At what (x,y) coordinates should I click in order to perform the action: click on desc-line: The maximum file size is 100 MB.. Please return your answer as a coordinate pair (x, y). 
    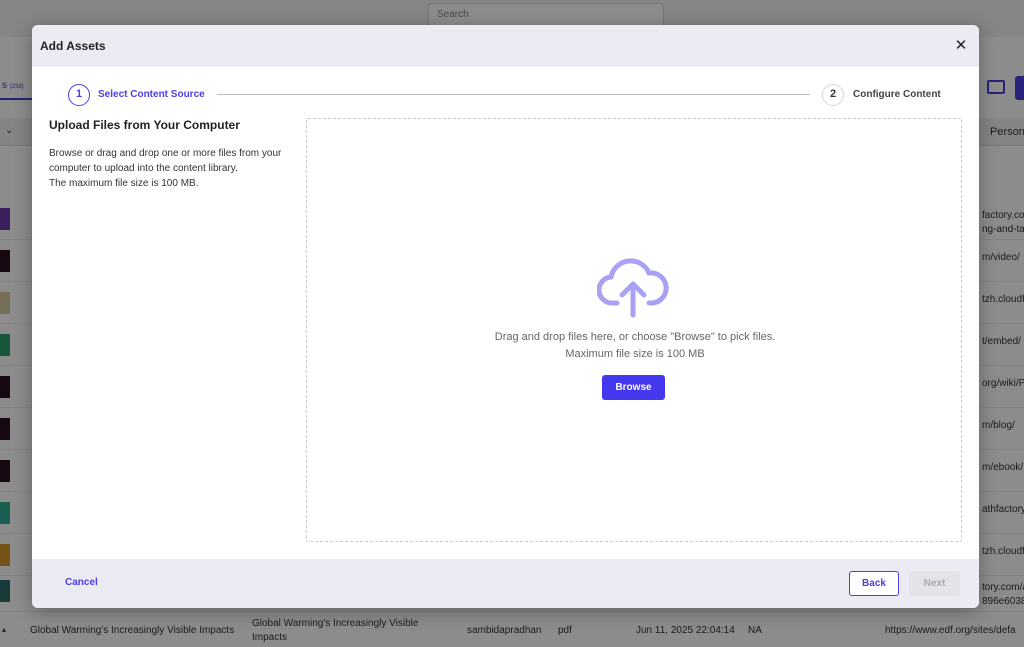
    Looking at the image, I should click on (124, 183).